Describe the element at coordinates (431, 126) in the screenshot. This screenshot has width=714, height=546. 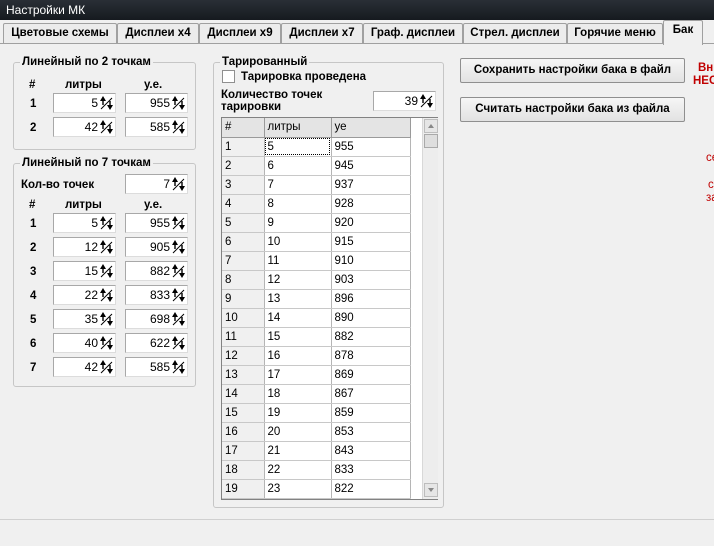
I see `scroll-up-icon` at that location.